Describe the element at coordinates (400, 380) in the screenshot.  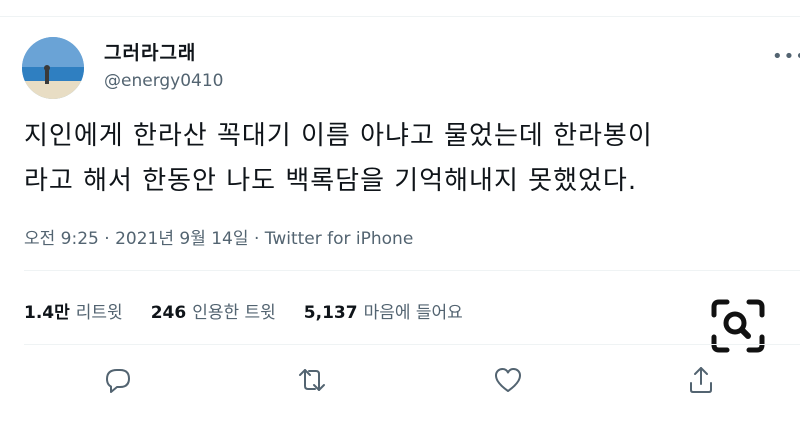
I see `action-bar` at that location.